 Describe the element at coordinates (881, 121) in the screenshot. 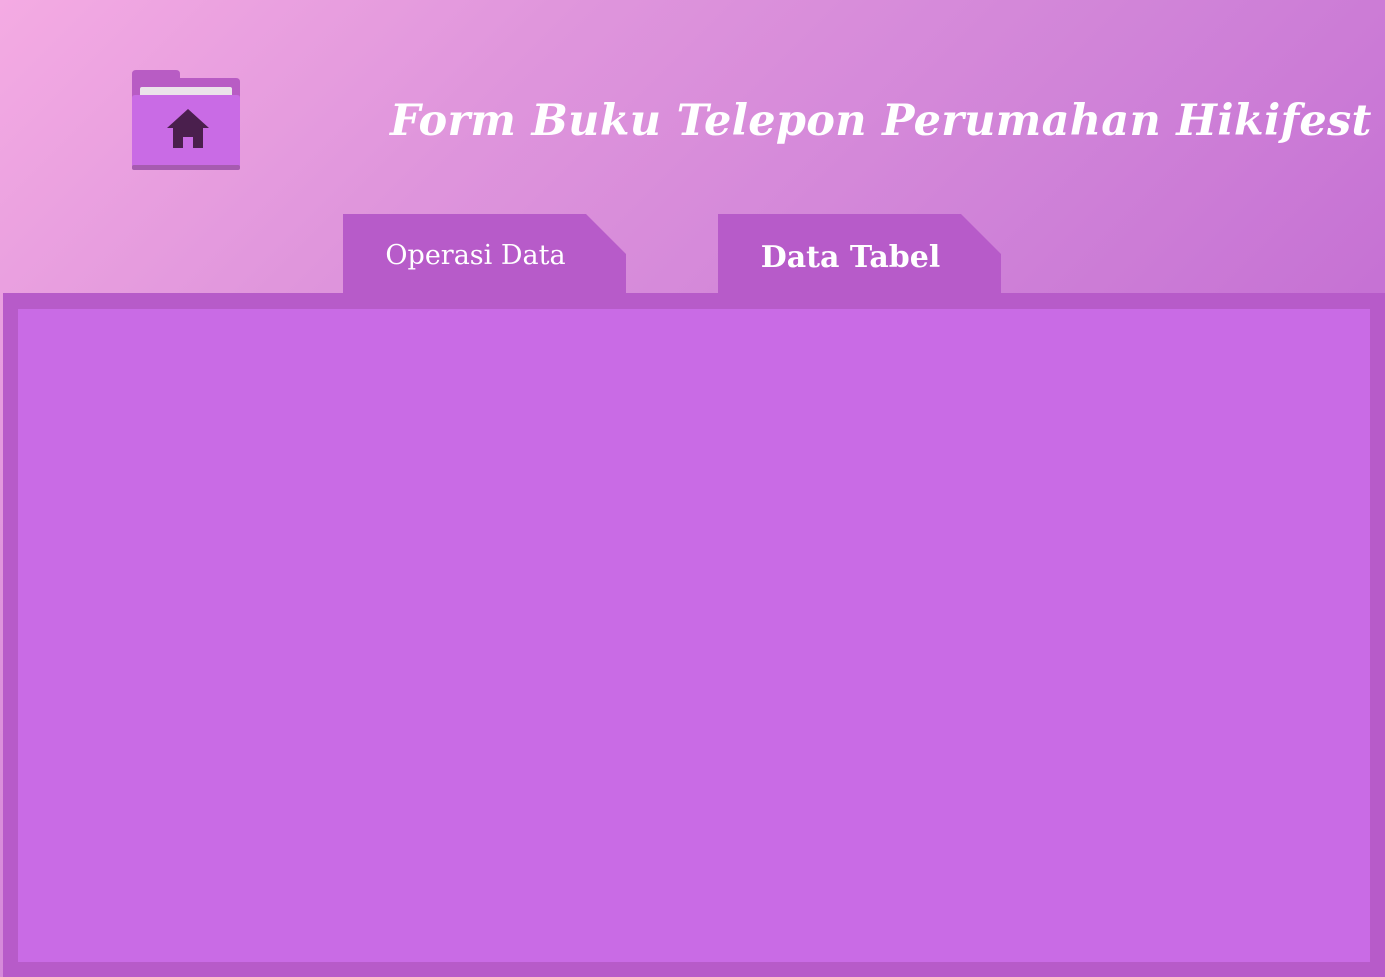

I see `page-title: Form Buku Telepon Perumahan Hikifest` at that location.